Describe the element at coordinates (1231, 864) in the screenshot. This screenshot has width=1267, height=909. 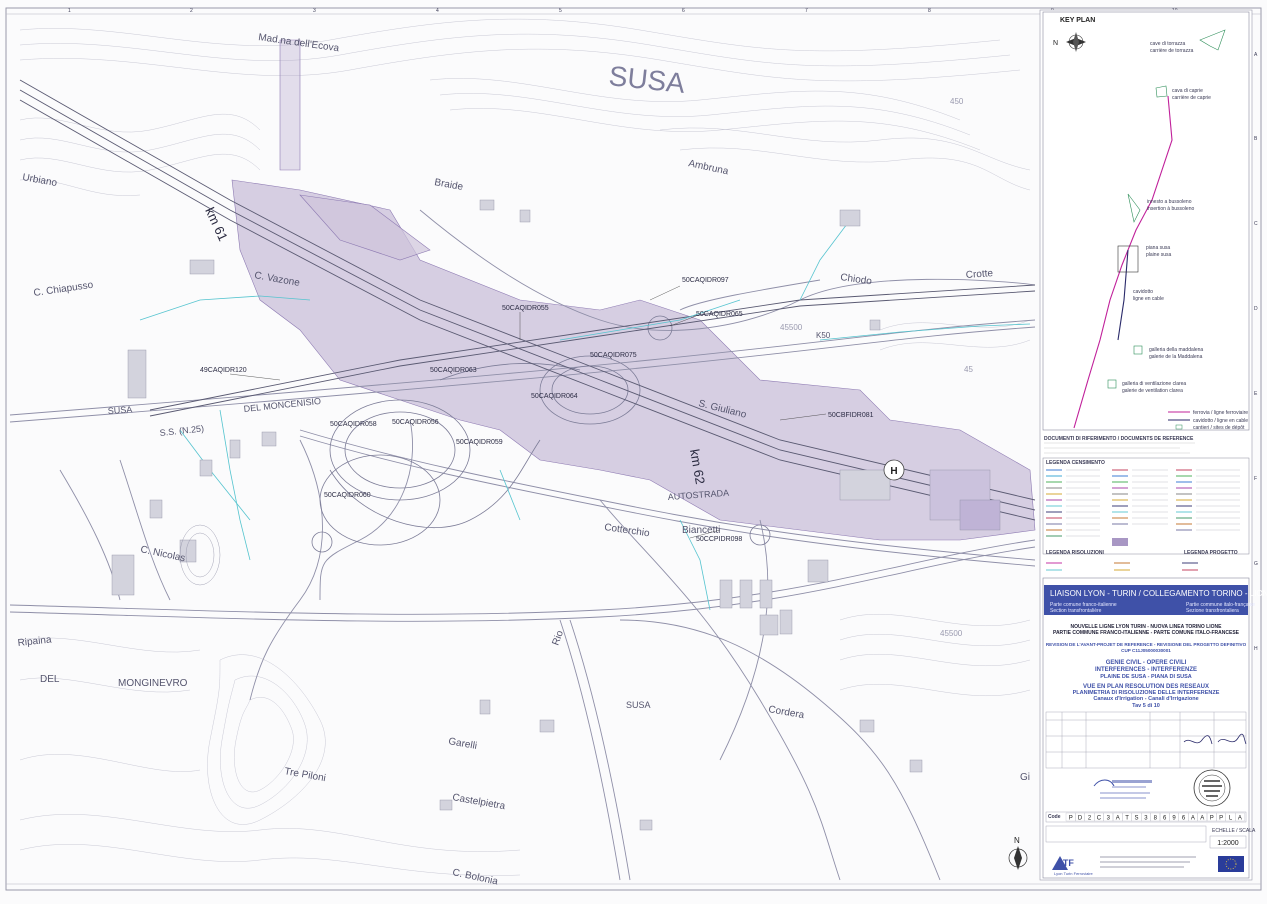
I see `eu-flag` at that location.